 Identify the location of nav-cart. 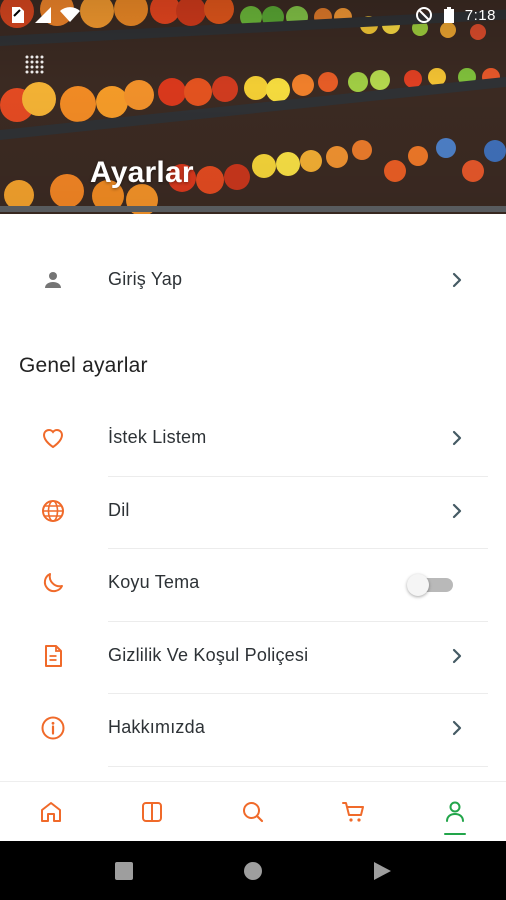
(354, 811).